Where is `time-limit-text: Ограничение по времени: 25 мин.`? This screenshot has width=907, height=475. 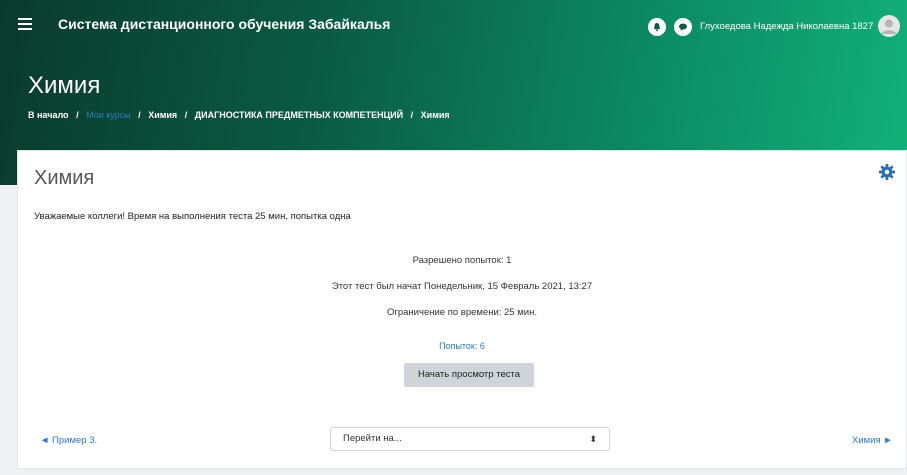 time-limit-text: Ограничение по времени: 25 мин. is located at coordinates (462, 312).